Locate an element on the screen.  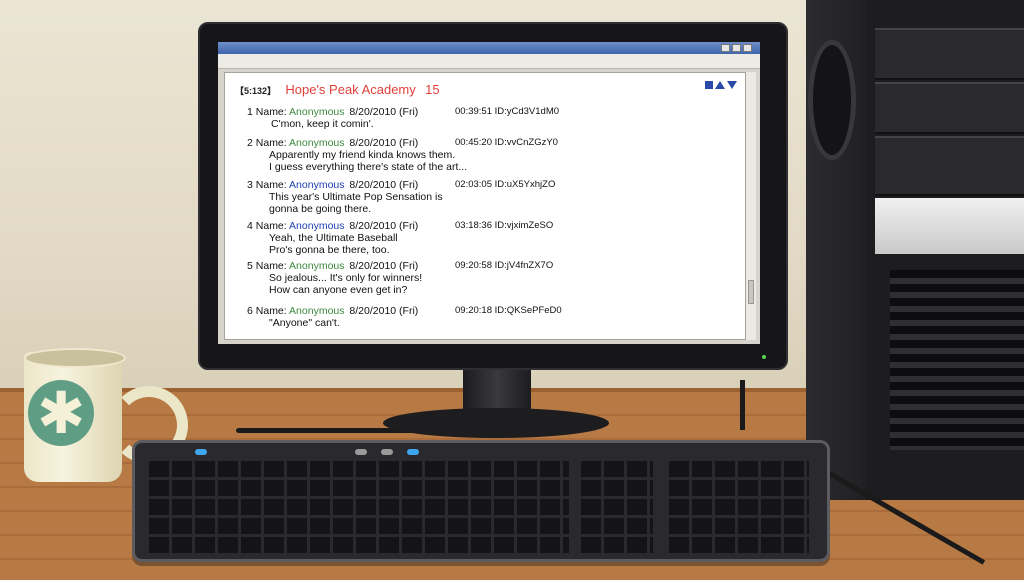
post-number: 1 is located at coordinates (250, 112).